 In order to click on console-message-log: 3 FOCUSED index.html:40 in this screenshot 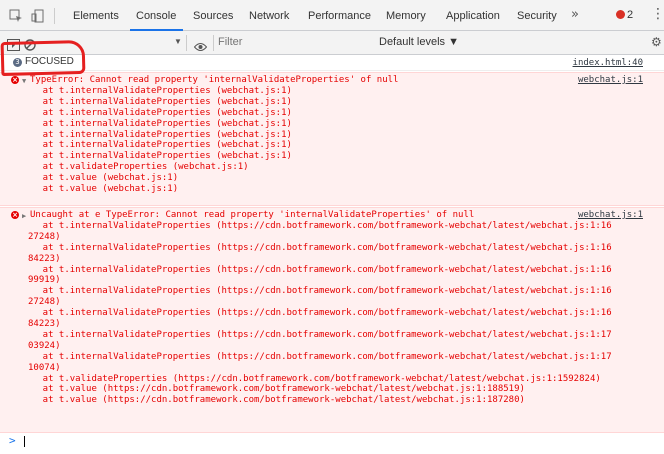, I will do `click(332, 63)`.